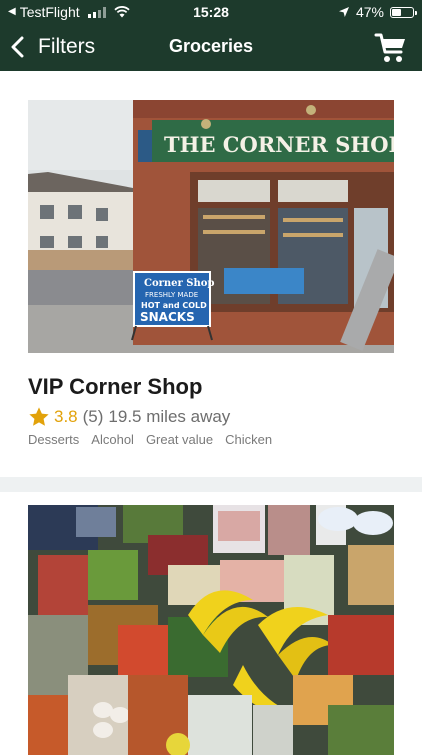  What do you see at coordinates (174, 305) in the screenshot?
I see `board-line-3: HOT and COLD` at bounding box center [174, 305].